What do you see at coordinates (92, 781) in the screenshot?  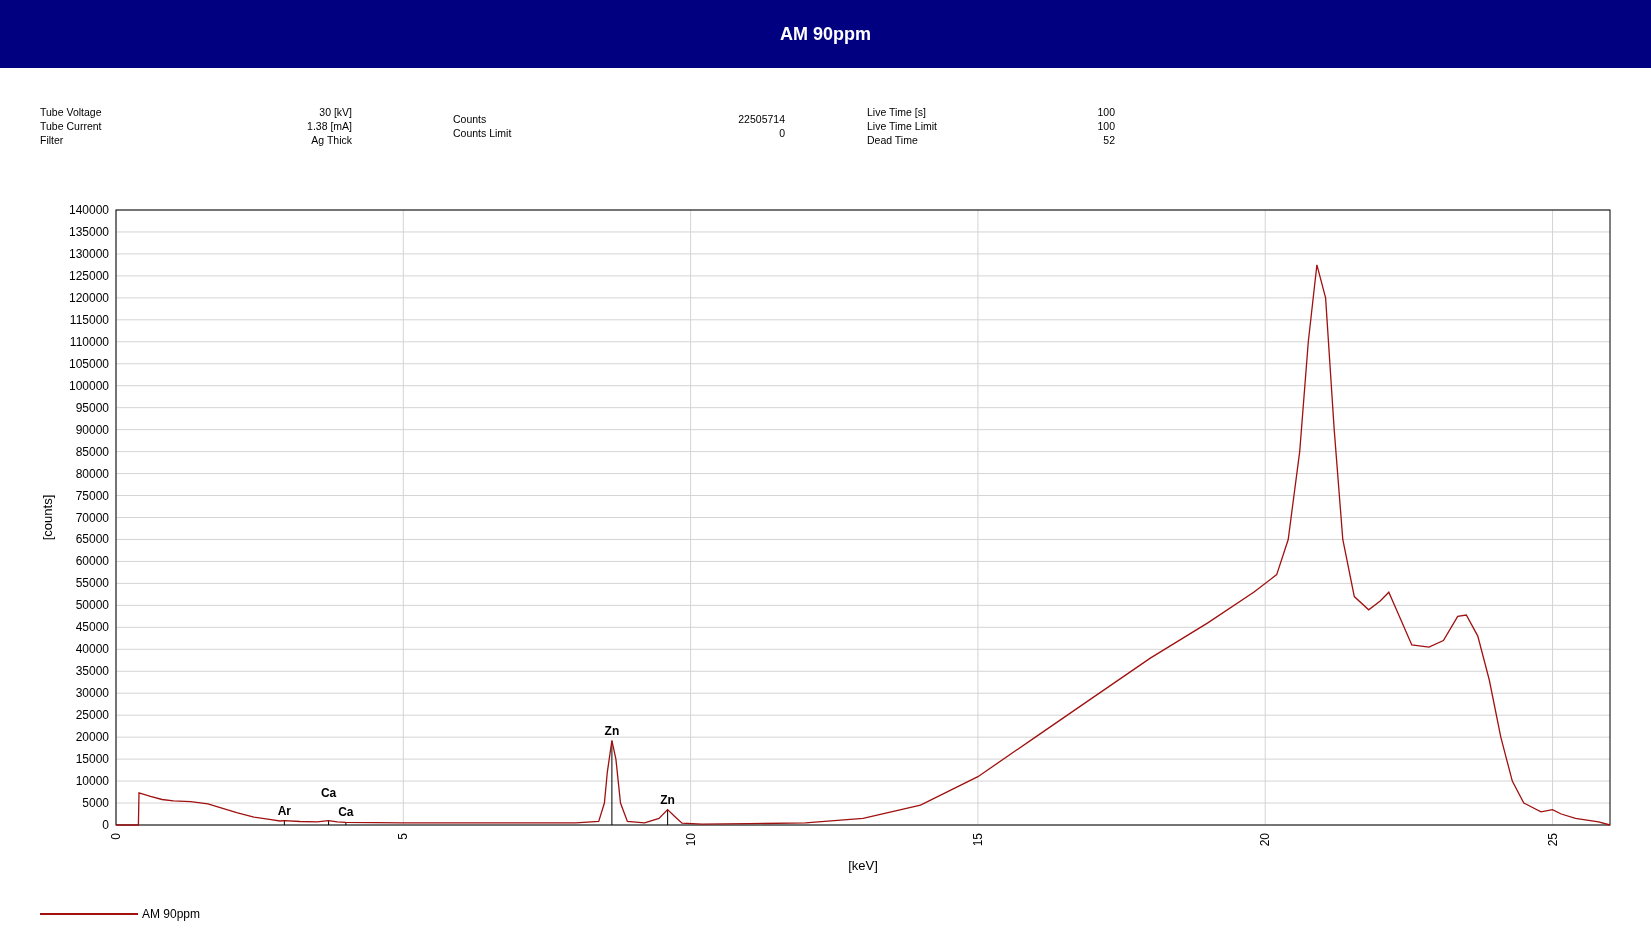 I see `y-tick-label: 10000` at bounding box center [92, 781].